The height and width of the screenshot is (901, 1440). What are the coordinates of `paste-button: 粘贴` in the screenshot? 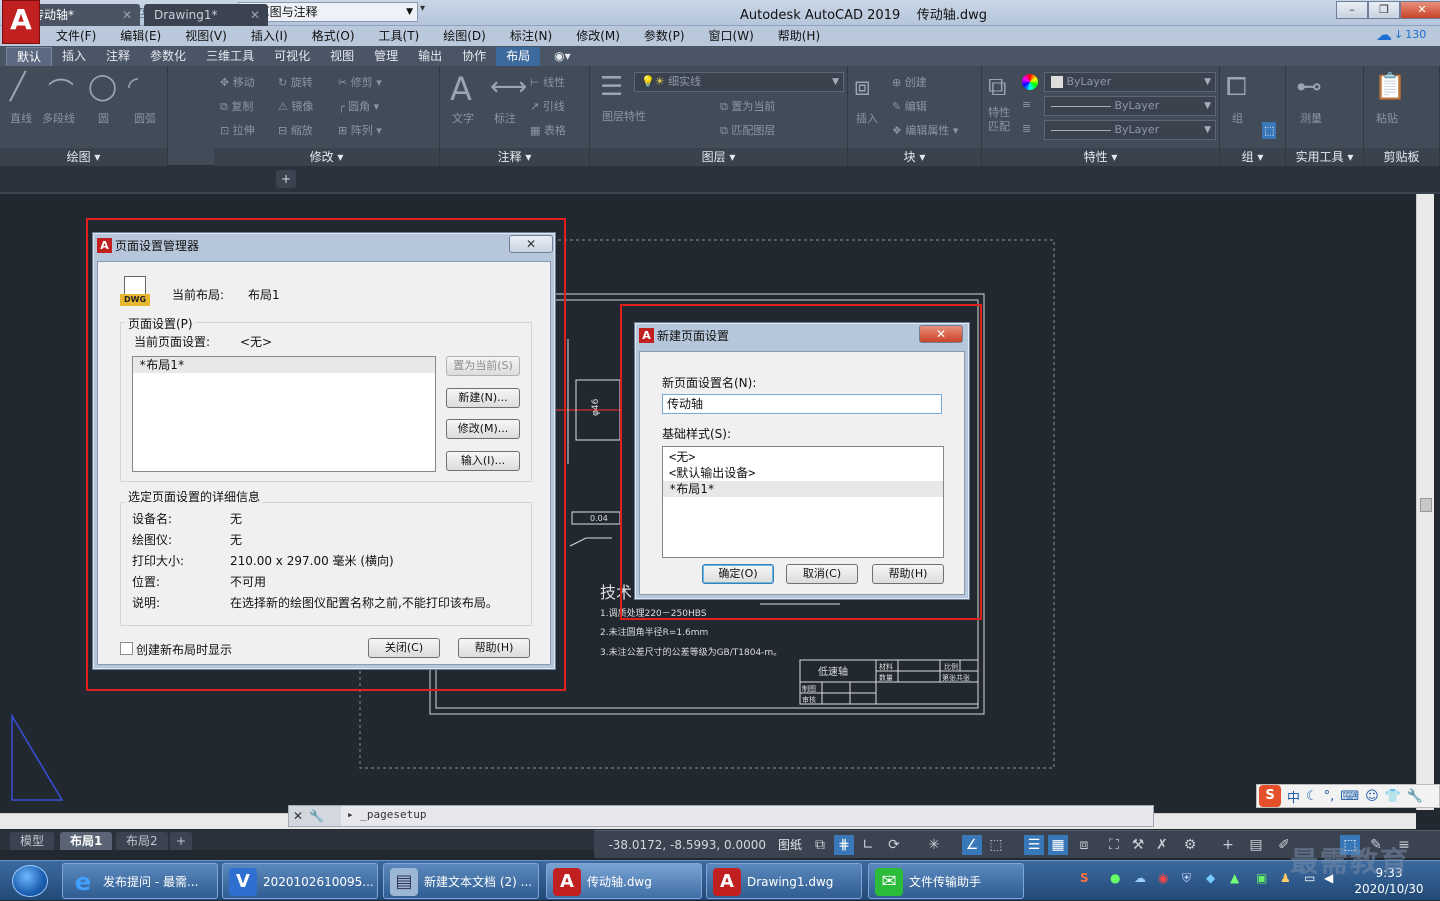 It's located at (1387, 118).